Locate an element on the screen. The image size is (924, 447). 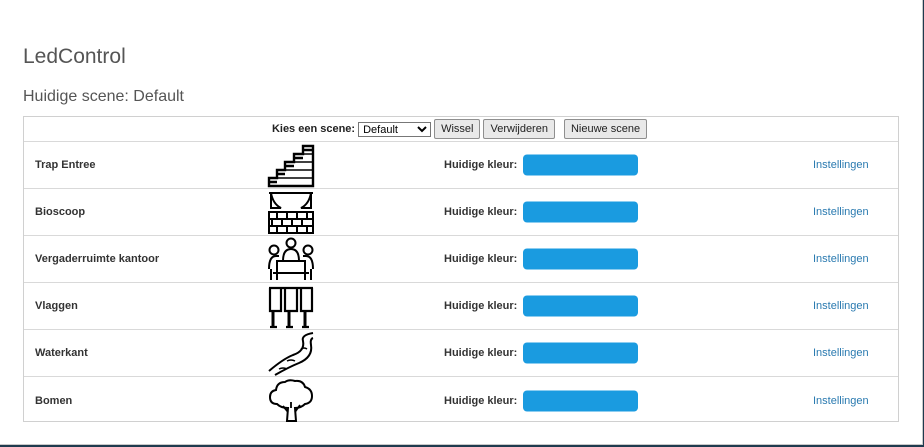
scene-select: Default is located at coordinates (395, 129).